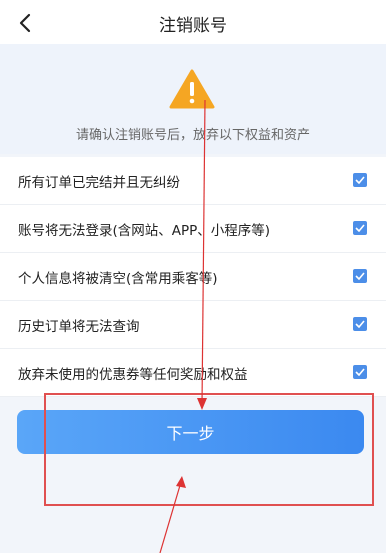  I want to click on list-item: 账号将无法登录(含网站、APP、小程序等), so click(193, 229).